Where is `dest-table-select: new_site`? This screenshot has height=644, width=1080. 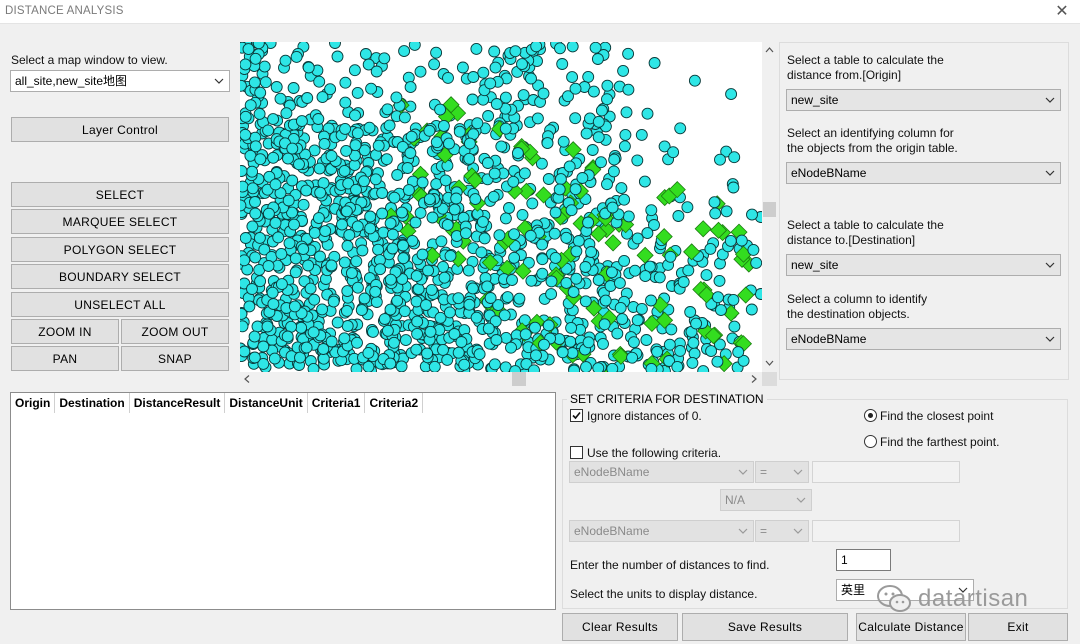 dest-table-select: new_site is located at coordinates (923, 265).